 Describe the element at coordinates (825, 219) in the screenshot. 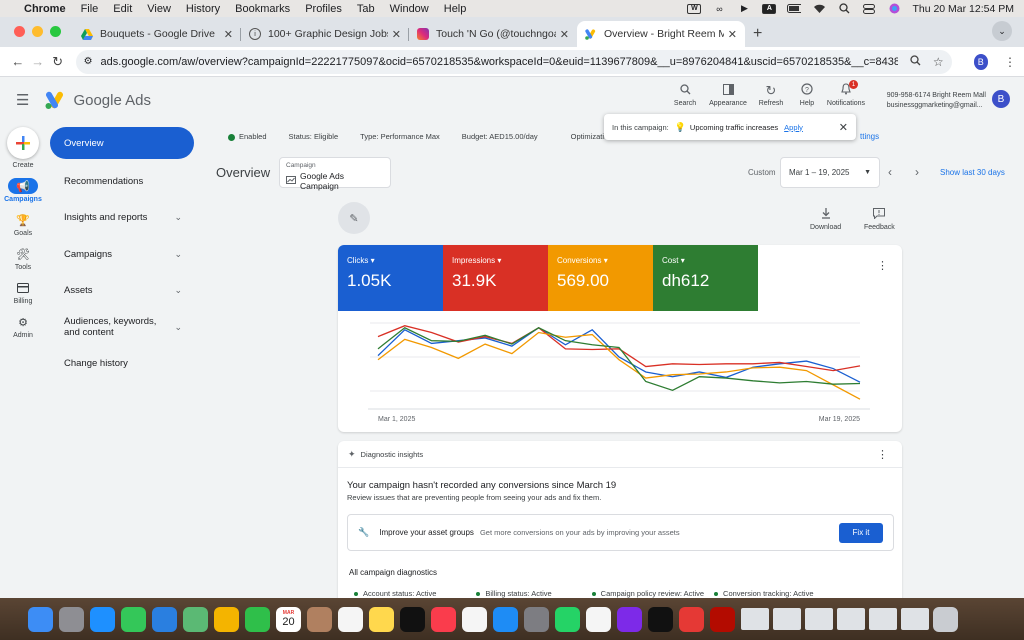

I see `download-button: Download` at that location.